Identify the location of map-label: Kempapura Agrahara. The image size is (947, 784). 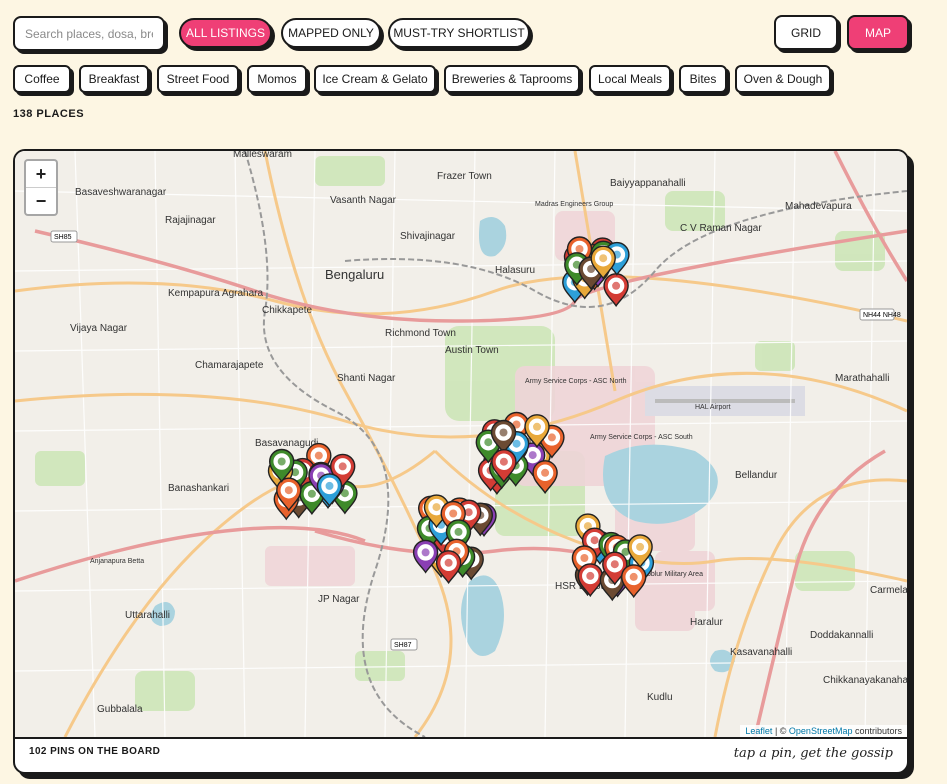
(216, 293).